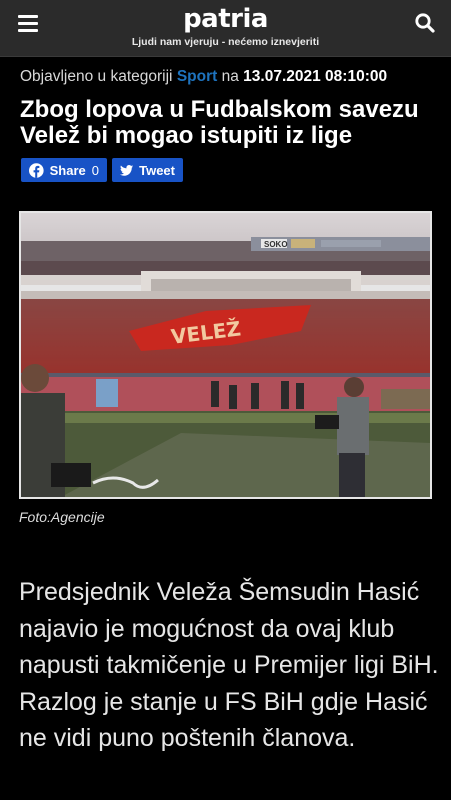  Describe the element at coordinates (230, 76) in the screenshot. I see `meta-na: na` at that location.